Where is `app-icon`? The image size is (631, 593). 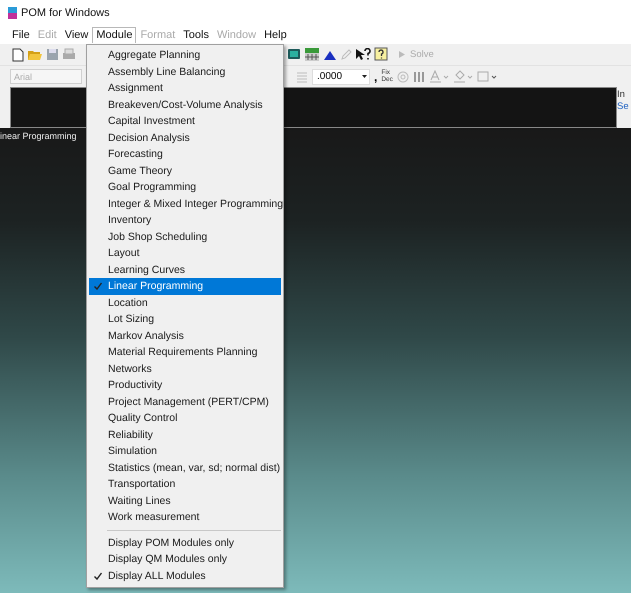
app-icon is located at coordinates (12, 12).